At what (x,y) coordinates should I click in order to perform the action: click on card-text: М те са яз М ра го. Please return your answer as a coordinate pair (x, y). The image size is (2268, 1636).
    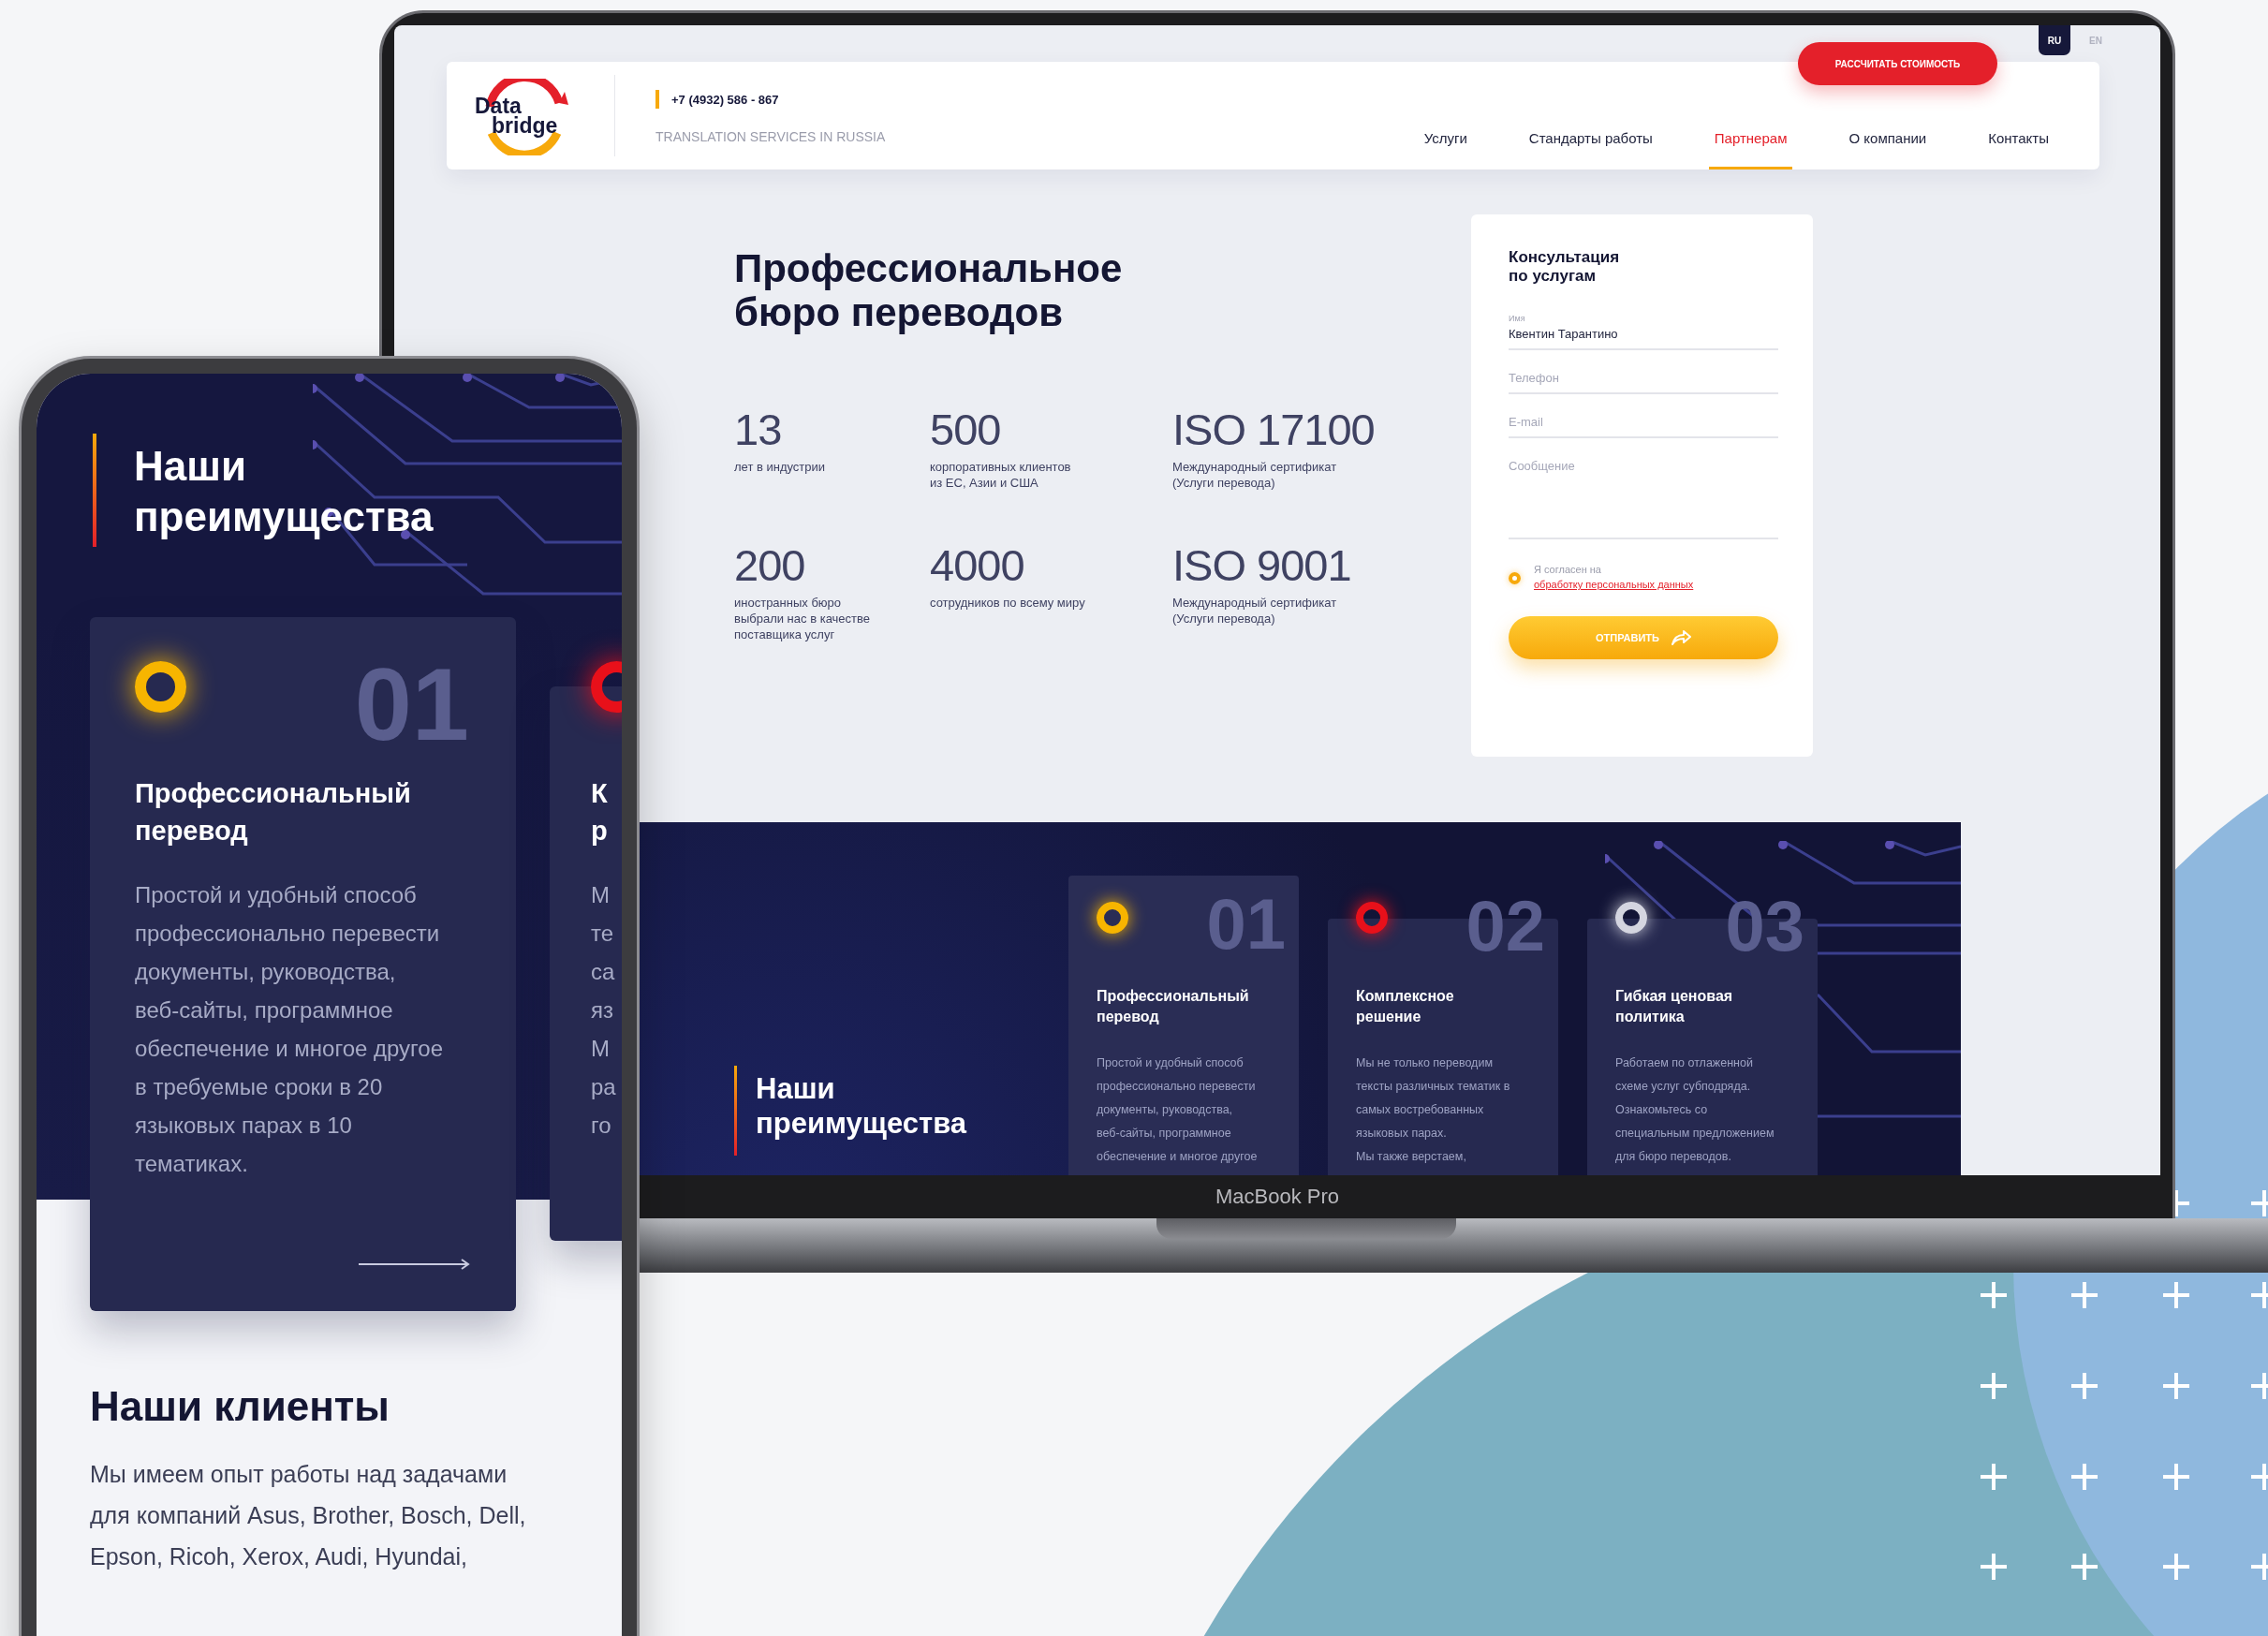
    Looking at the image, I should click on (604, 1010).